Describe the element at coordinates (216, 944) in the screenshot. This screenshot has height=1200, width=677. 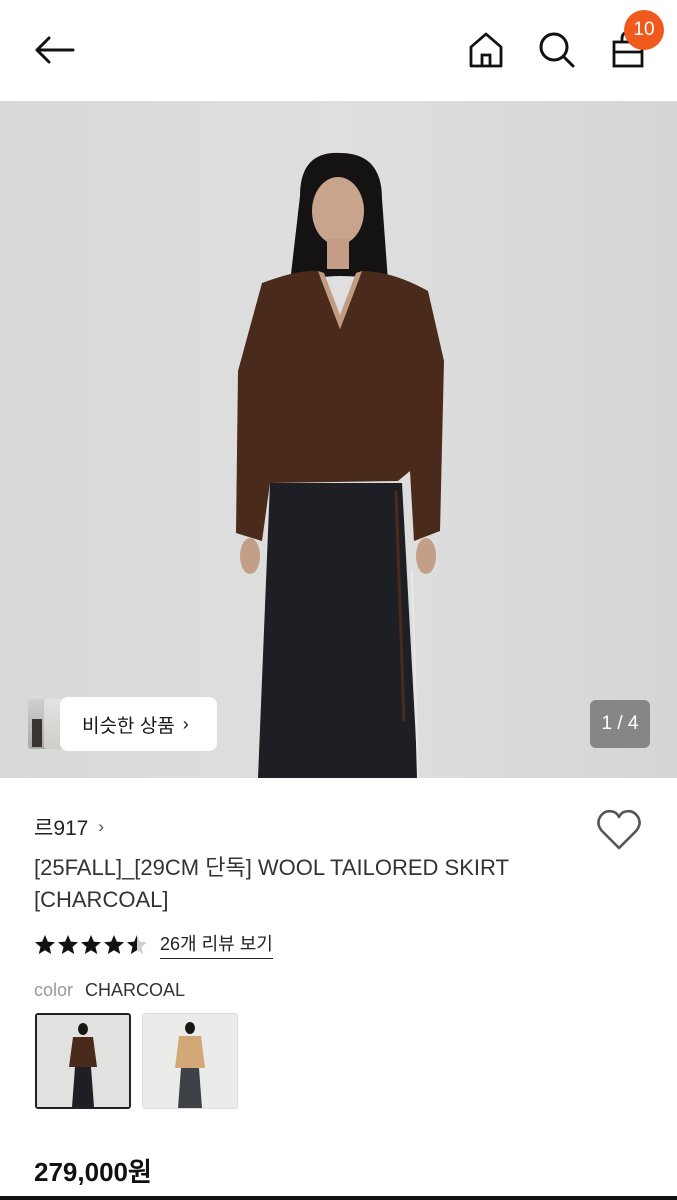
I see `review-link: 26개 리뷰 보기` at that location.